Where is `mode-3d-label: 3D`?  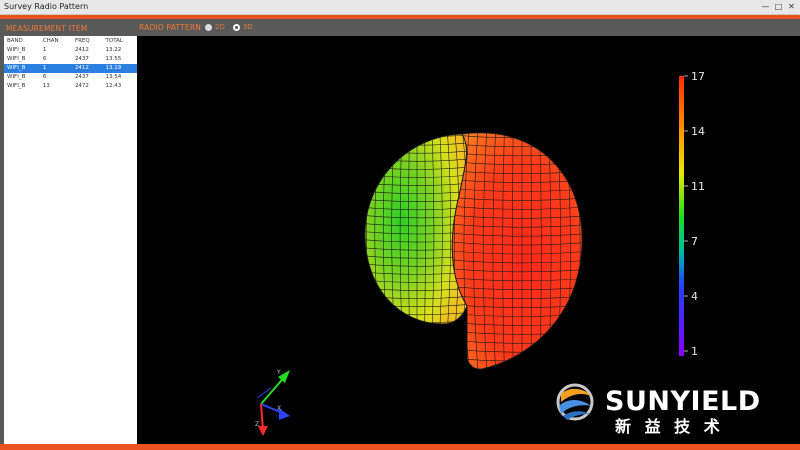 mode-3d-label: 3D is located at coordinates (247, 27).